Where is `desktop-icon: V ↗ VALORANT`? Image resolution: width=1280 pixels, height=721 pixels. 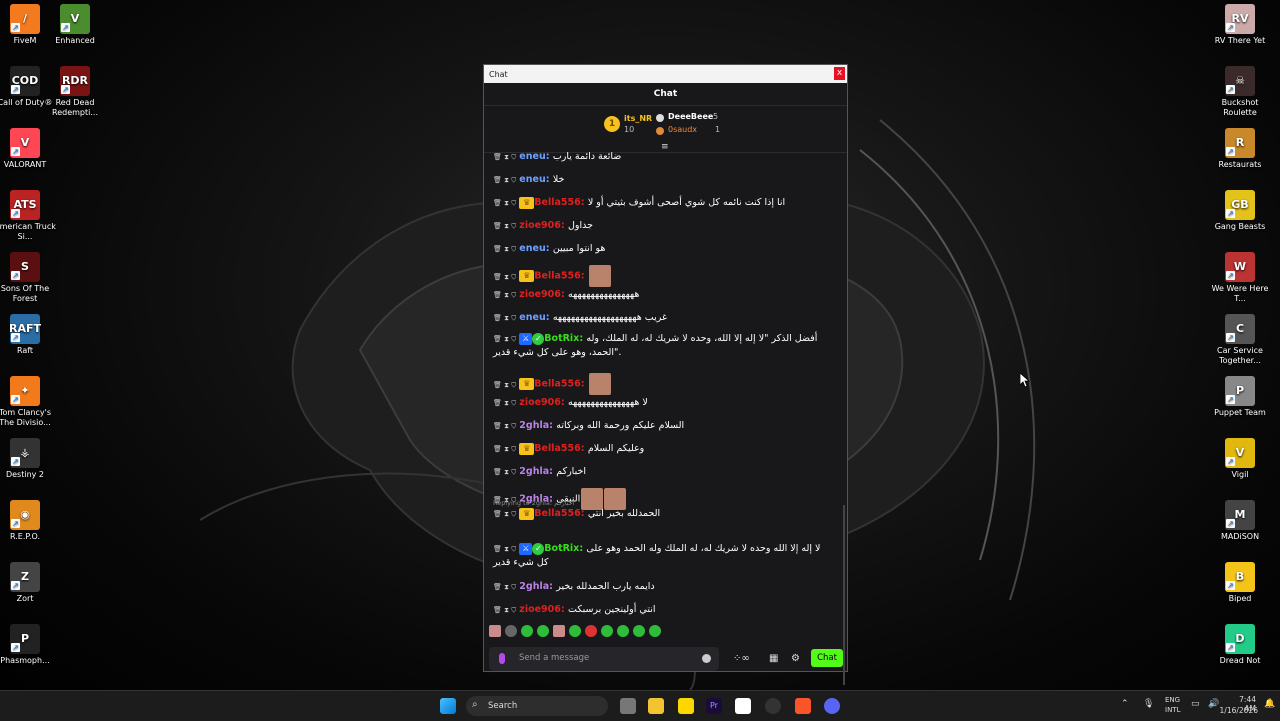
desktop-icon: V ↗ VALORANT is located at coordinates (28, 149).